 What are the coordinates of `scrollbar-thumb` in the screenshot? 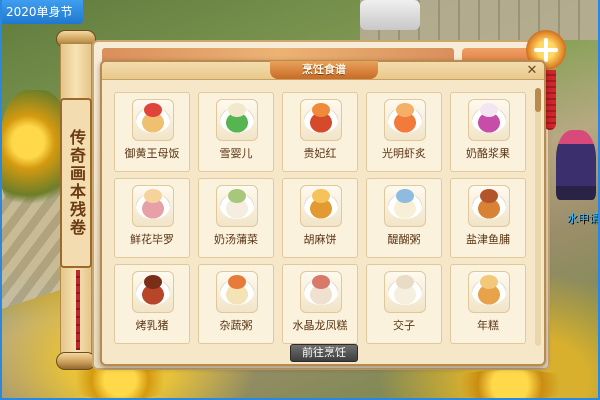 It's located at (538, 100).